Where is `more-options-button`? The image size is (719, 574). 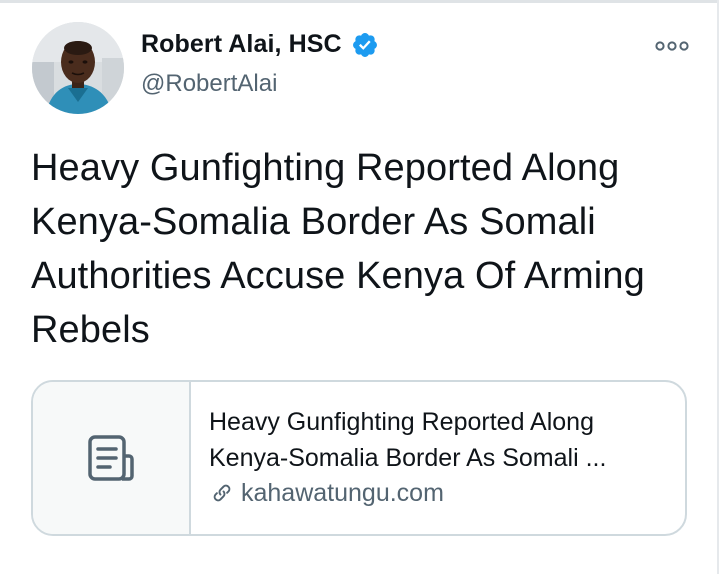 more-options-button is located at coordinates (672, 46).